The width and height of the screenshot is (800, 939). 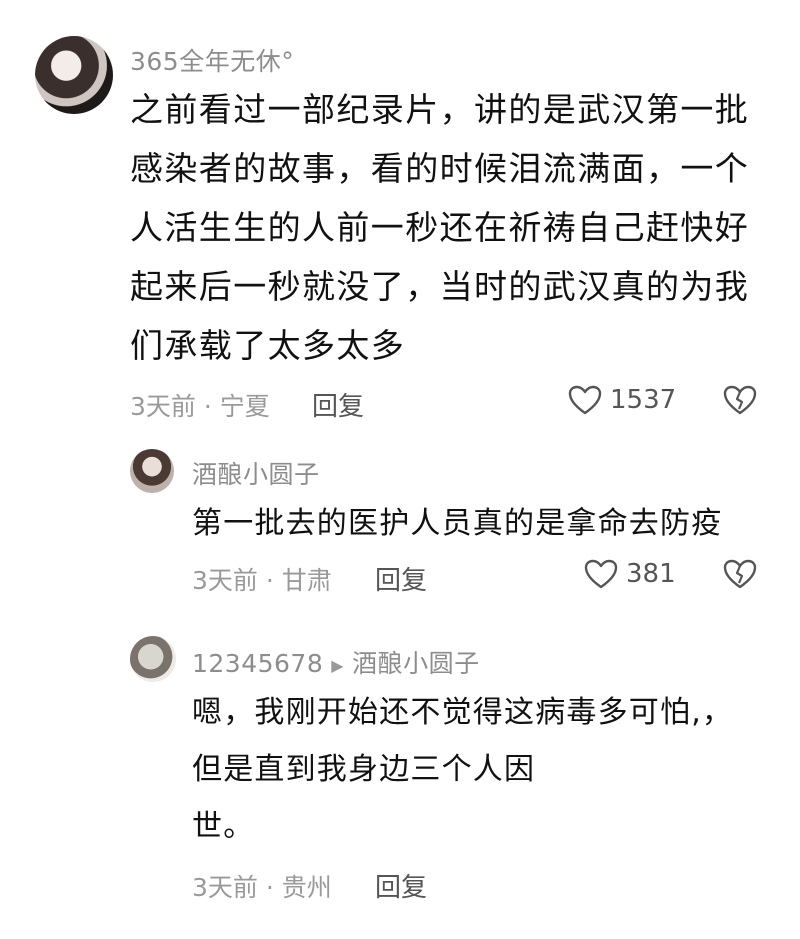 What do you see at coordinates (364, 769) in the screenshot?
I see `comment-line: 但是直到我身边三个人因` at bounding box center [364, 769].